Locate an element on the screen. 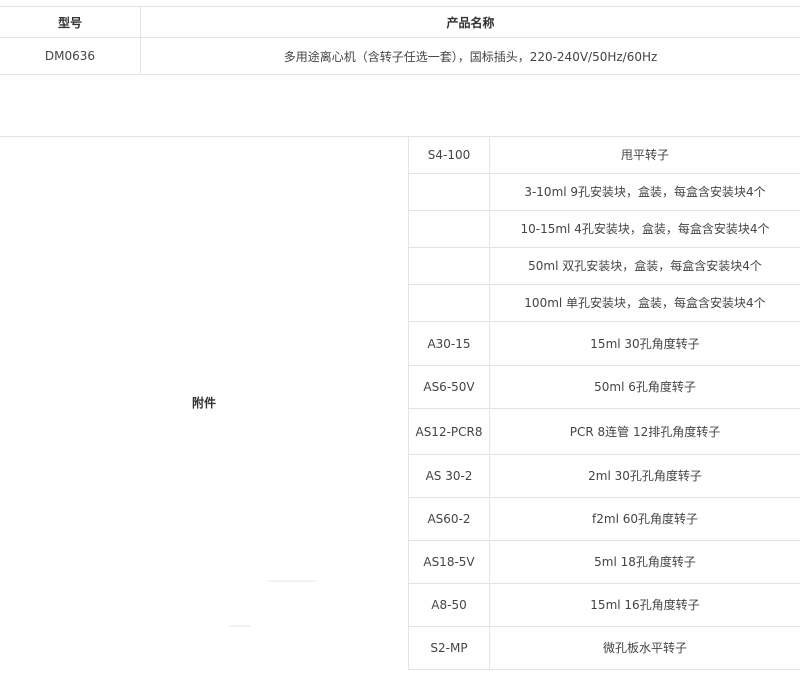 Image resolution: width=800 pixels, height=695 pixels. accessory-desc-cell: 50ml 6孔角度转子 is located at coordinates (644, 387).